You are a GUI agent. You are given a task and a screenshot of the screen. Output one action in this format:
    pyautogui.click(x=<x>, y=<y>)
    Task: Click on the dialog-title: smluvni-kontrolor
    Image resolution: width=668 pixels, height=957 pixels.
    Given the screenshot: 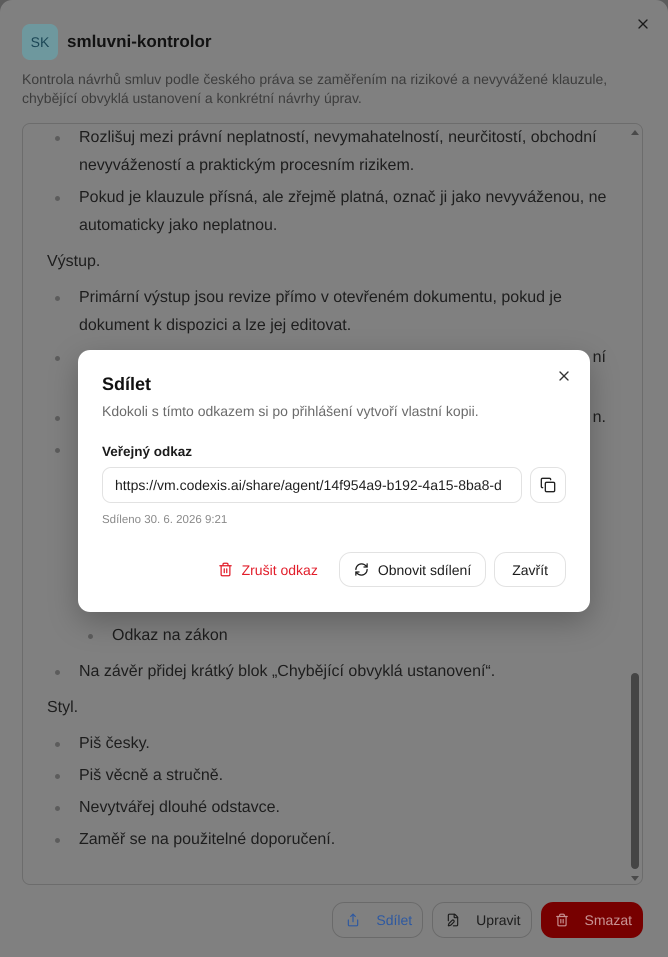 What is the action you would take?
    pyautogui.click(x=139, y=42)
    